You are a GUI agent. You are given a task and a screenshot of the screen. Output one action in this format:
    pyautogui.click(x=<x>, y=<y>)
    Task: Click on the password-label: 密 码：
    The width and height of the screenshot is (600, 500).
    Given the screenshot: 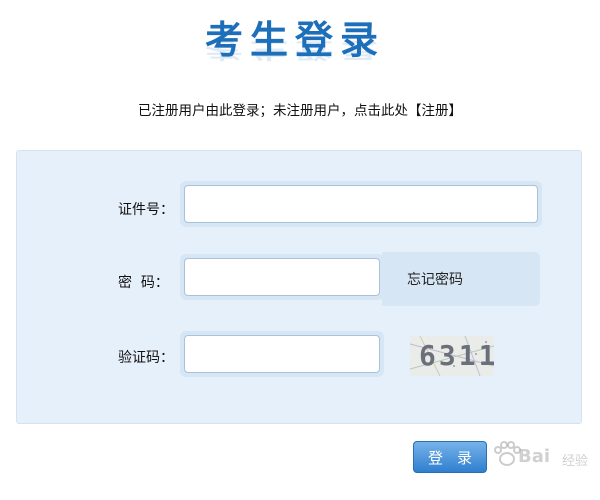 What is the action you would take?
    pyautogui.click(x=143, y=283)
    